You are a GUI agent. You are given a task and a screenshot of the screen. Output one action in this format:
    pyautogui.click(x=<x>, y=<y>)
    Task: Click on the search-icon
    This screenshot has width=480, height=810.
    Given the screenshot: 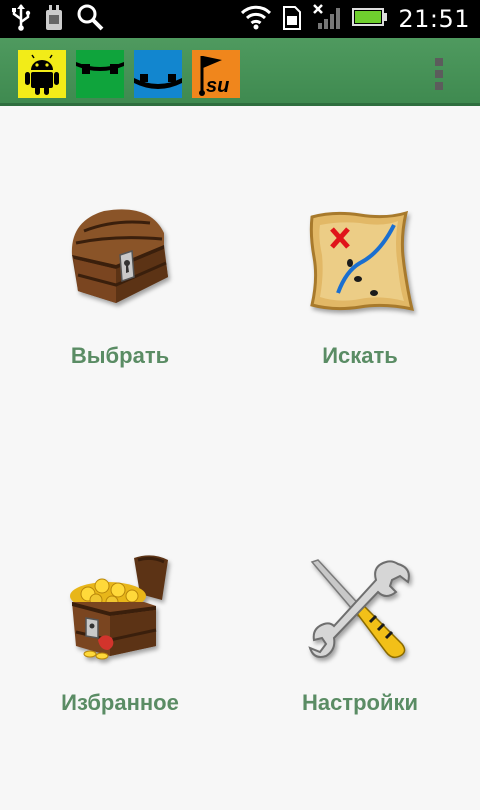 What is the action you would take?
    pyautogui.click(x=90, y=19)
    